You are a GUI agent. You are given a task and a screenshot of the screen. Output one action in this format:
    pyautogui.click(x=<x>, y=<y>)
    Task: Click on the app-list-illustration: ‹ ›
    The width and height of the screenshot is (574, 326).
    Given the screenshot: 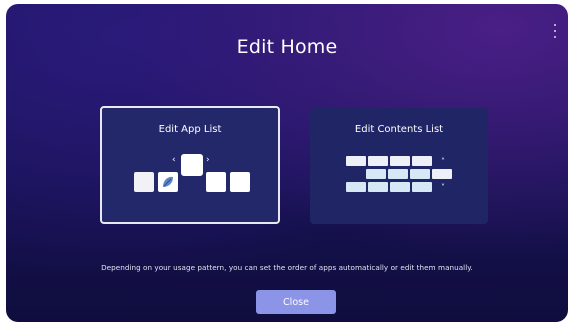 What is the action you would take?
    pyautogui.click(x=190, y=178)
    